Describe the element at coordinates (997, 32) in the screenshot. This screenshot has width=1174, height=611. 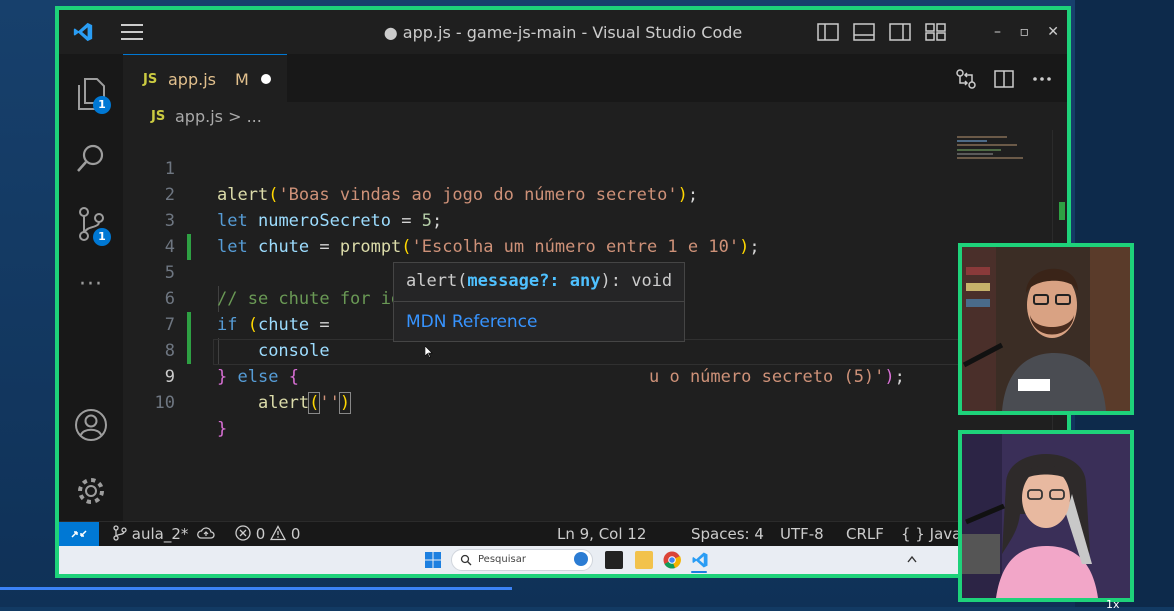
I see `minimize-button: –` at that location.